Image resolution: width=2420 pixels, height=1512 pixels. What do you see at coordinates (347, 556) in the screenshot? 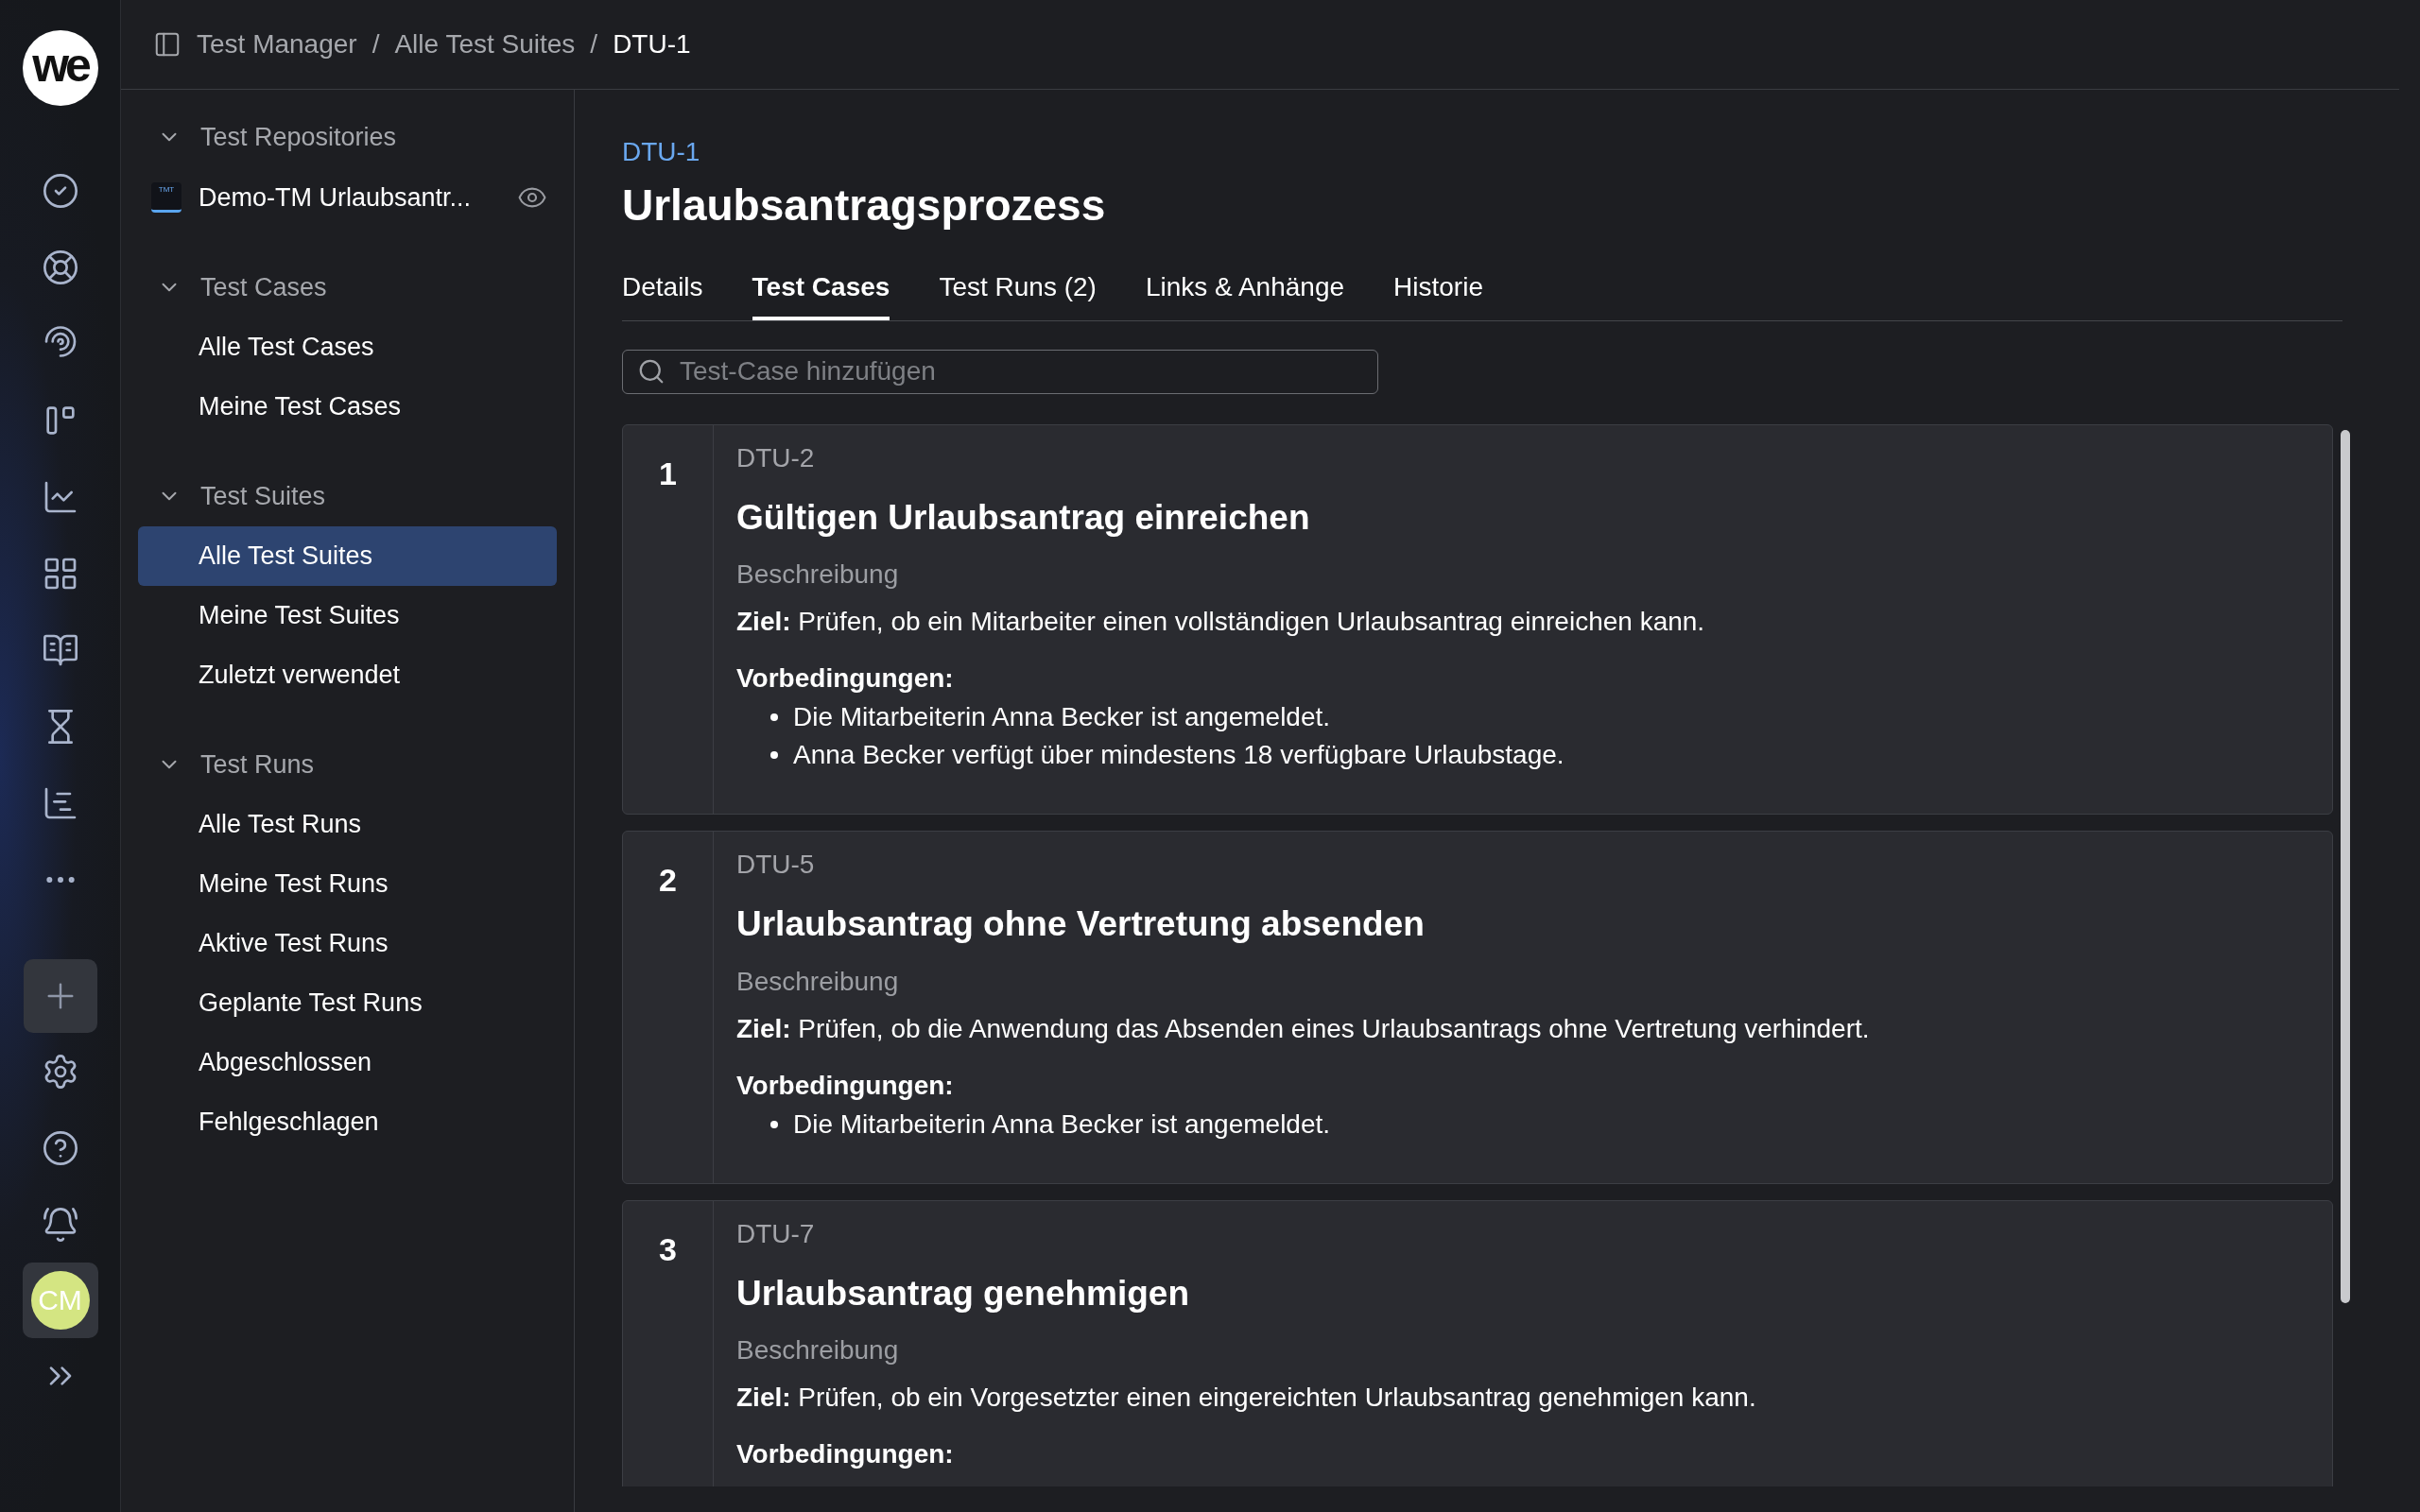
I see `sidebar-item: Alle Test Suites` at bounding box center [347, 556].